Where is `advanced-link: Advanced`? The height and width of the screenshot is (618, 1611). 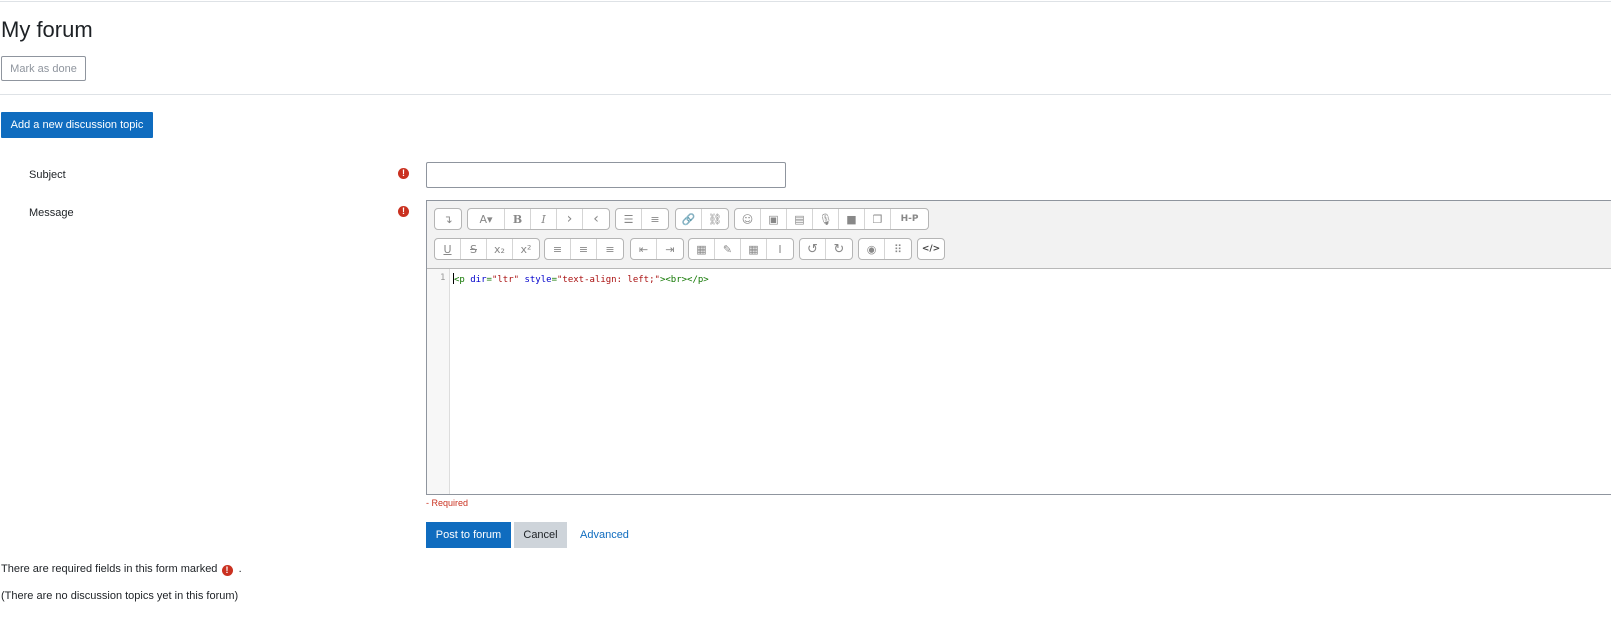 advanced-link: Advanced is located at coordinates (604, 535).